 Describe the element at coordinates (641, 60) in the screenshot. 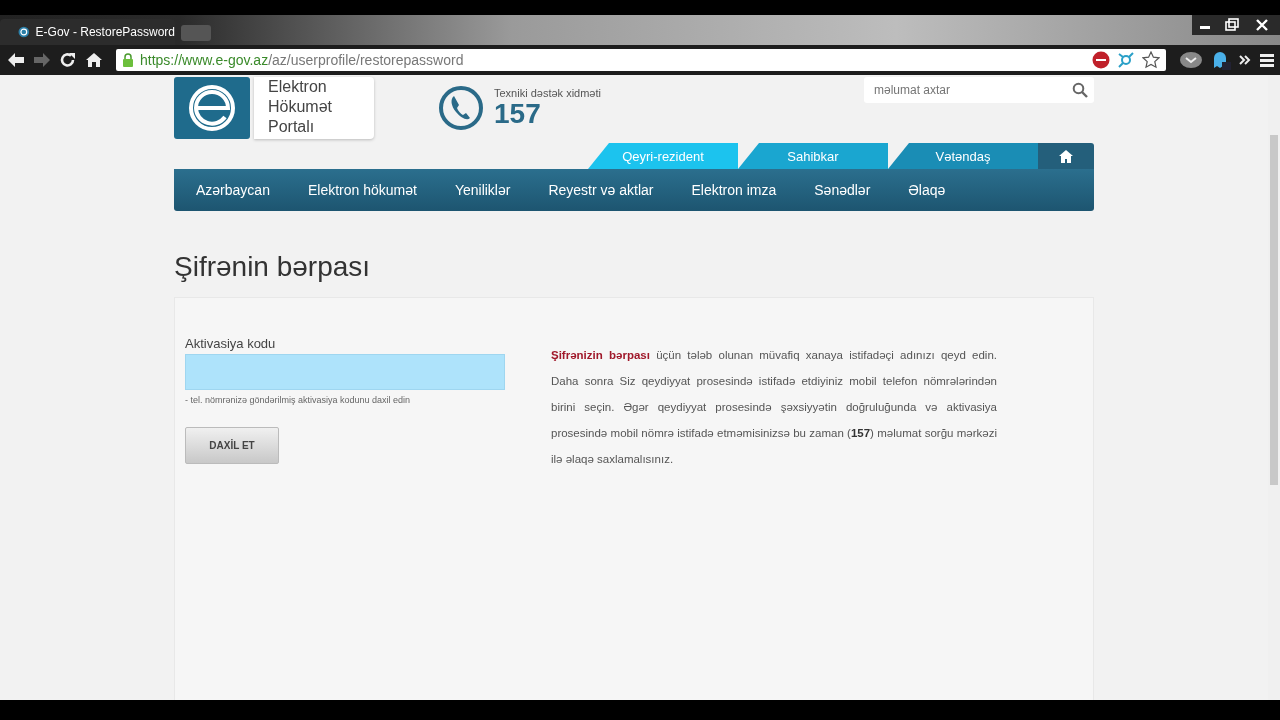

I see `address-bar: https://www.e-gov.az/az/userprofile/restorepassword` at that location.